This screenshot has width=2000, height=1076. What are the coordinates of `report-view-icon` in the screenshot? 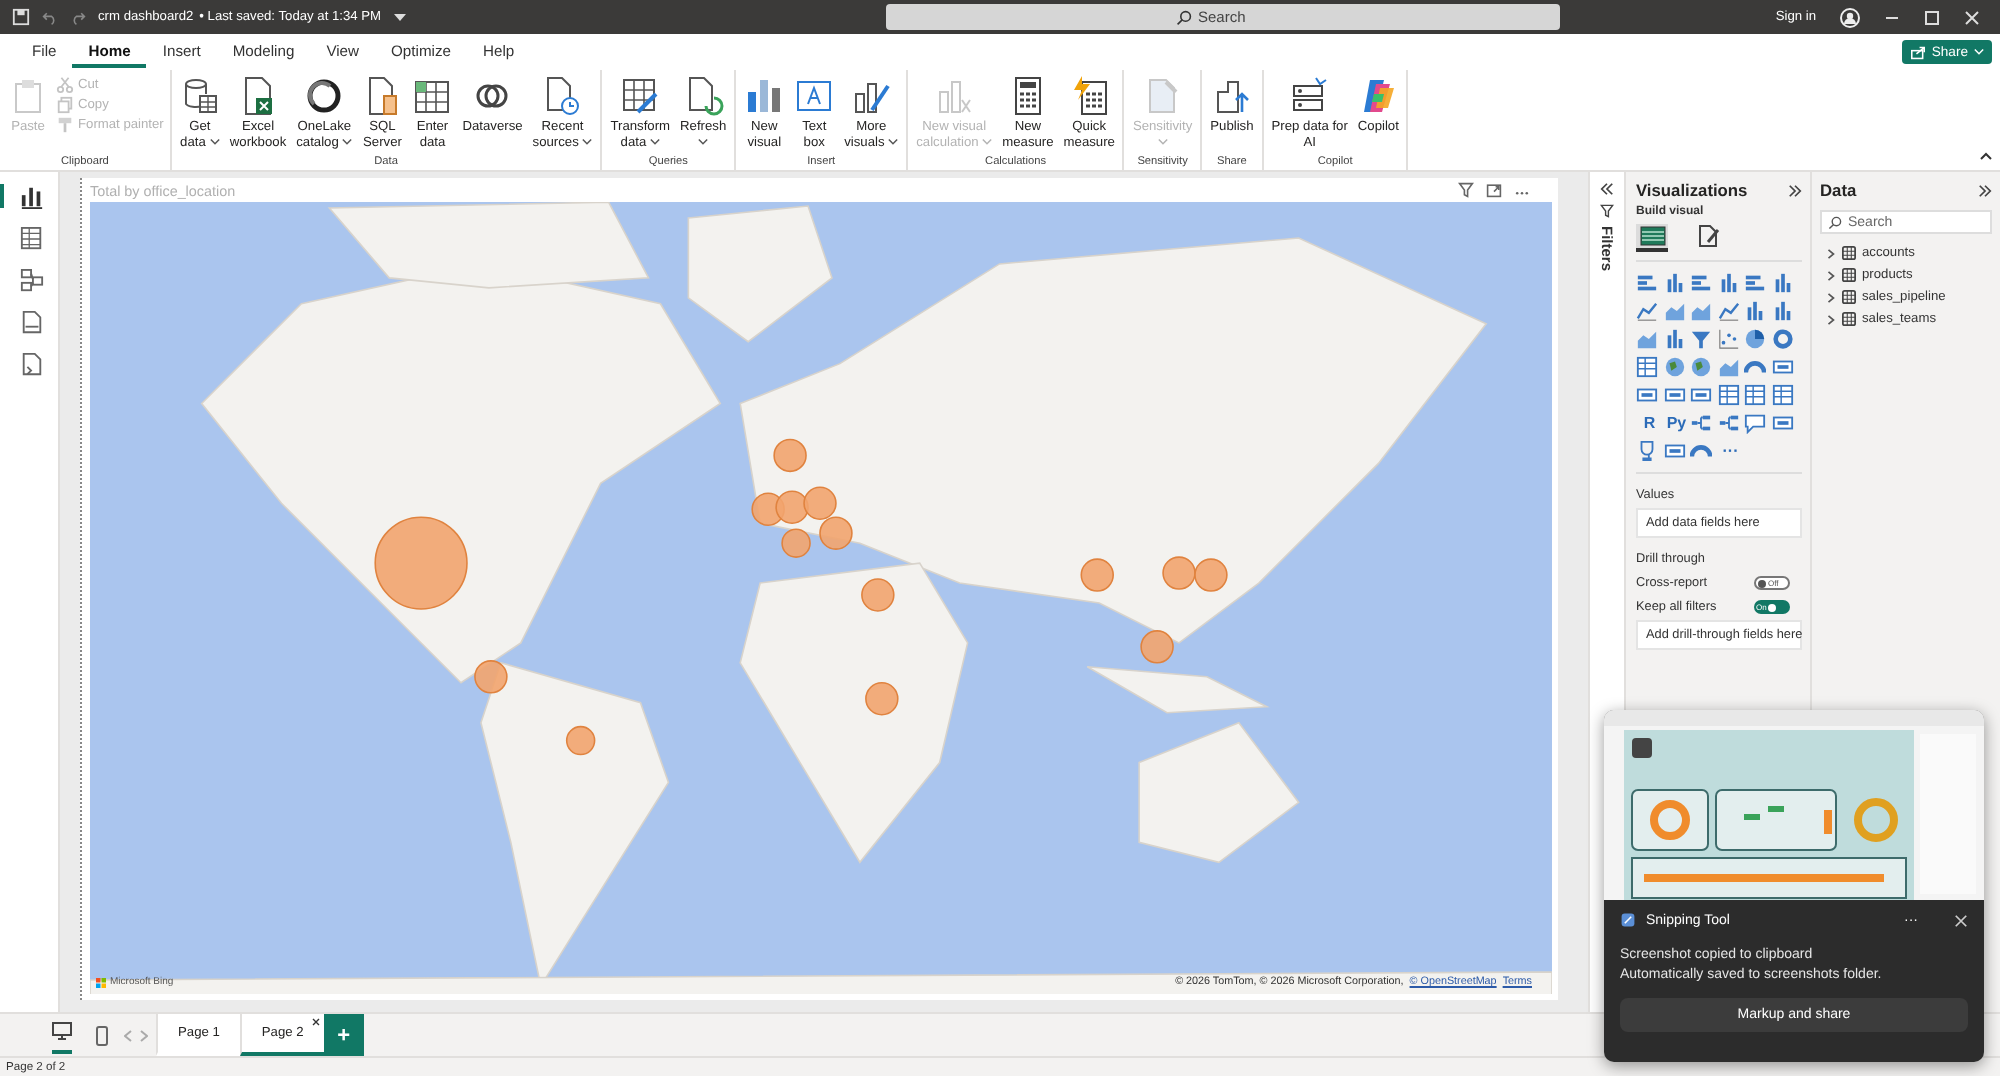 It's located at (31, 197).